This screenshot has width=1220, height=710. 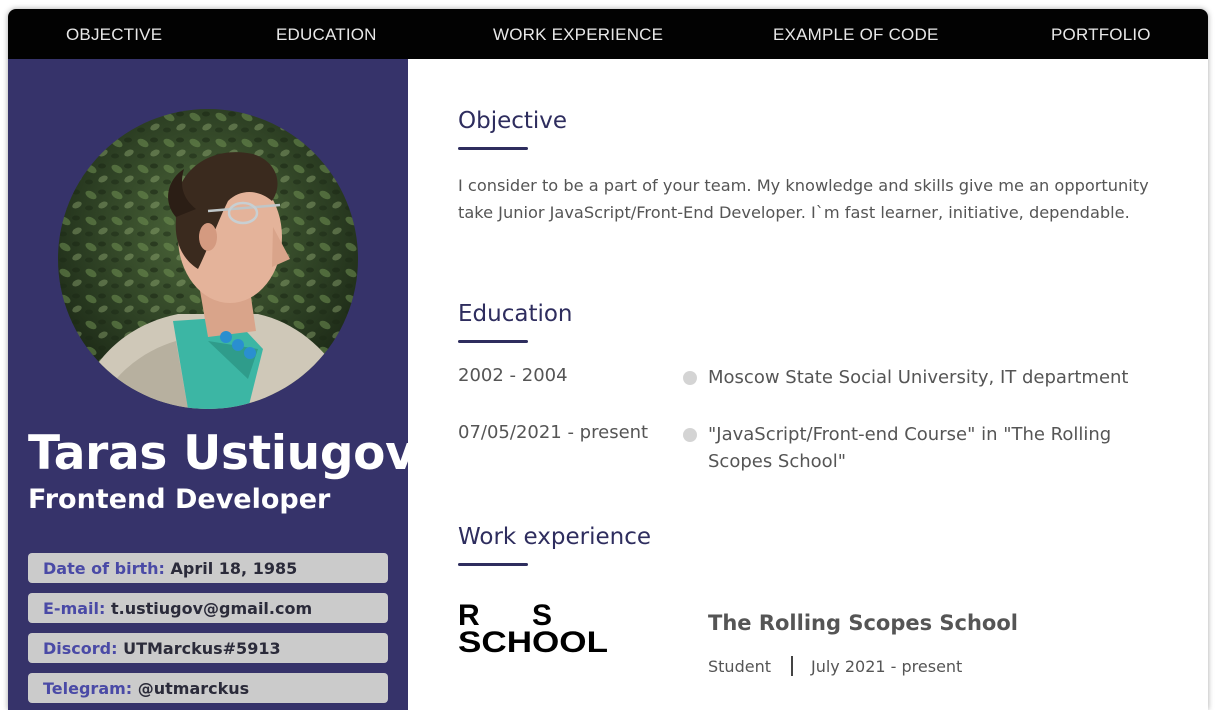 I want to click on contact-discord: Discord: UTMarckus#5913, so click(x=208, y=648).